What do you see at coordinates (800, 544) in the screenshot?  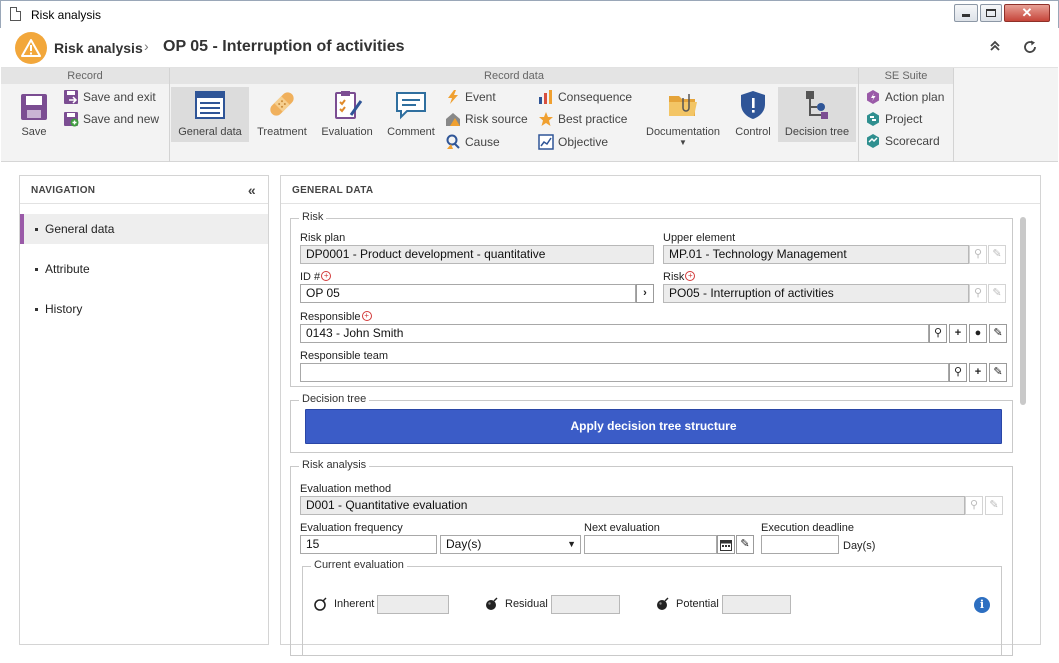 I see `execution-deadline-input` at bounding box center [800, 544].